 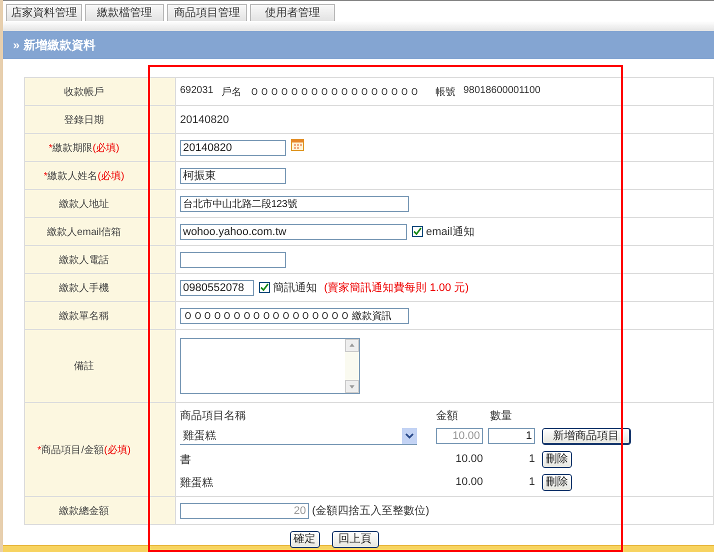 I want to click on form-button: 確定, so click(x=305, y=539).